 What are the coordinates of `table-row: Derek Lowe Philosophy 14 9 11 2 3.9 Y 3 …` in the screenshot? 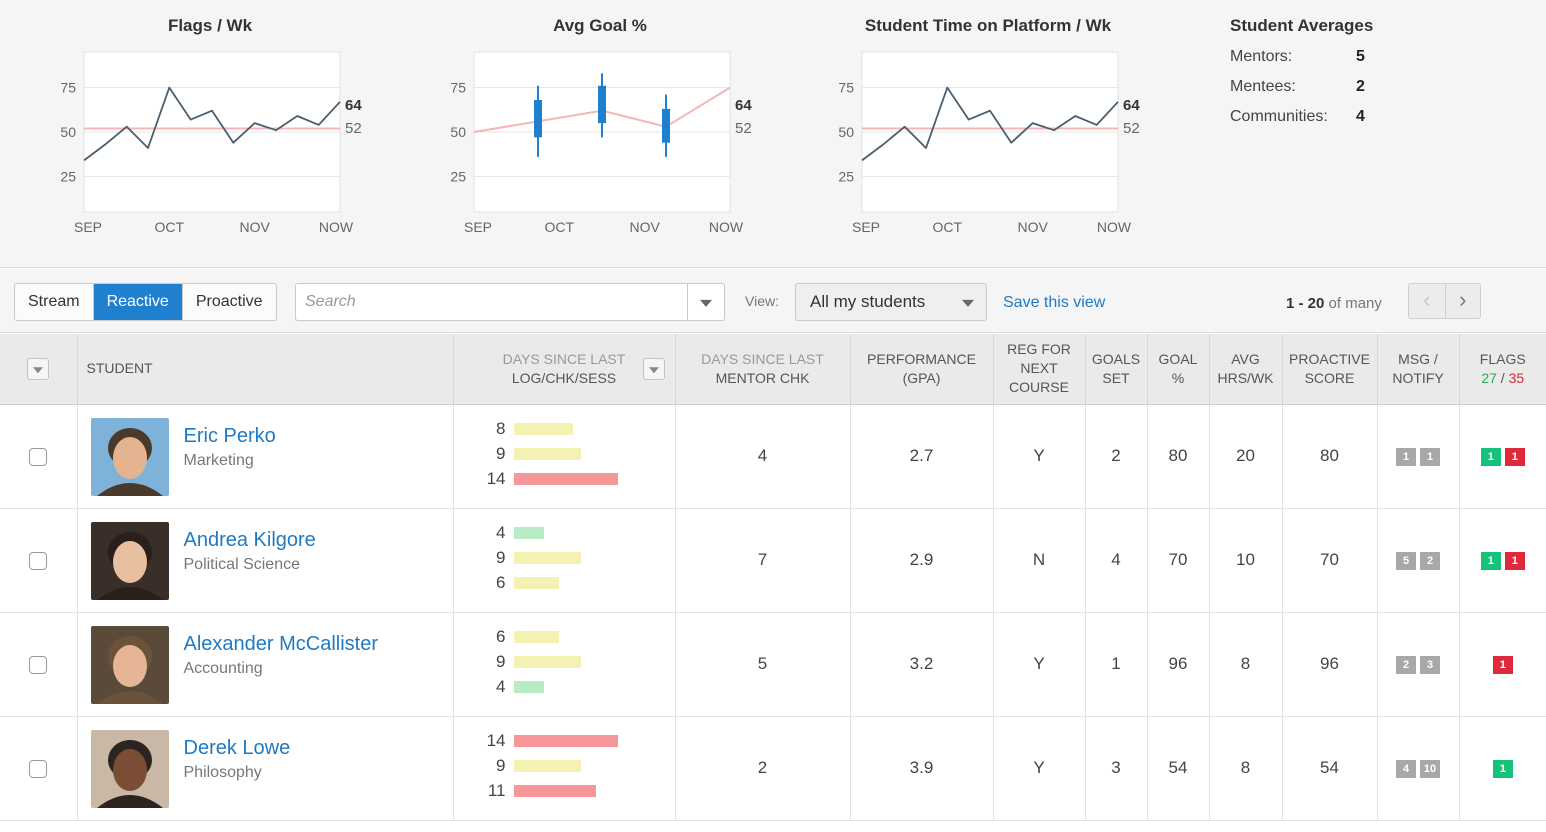 It's located at (773, 768).